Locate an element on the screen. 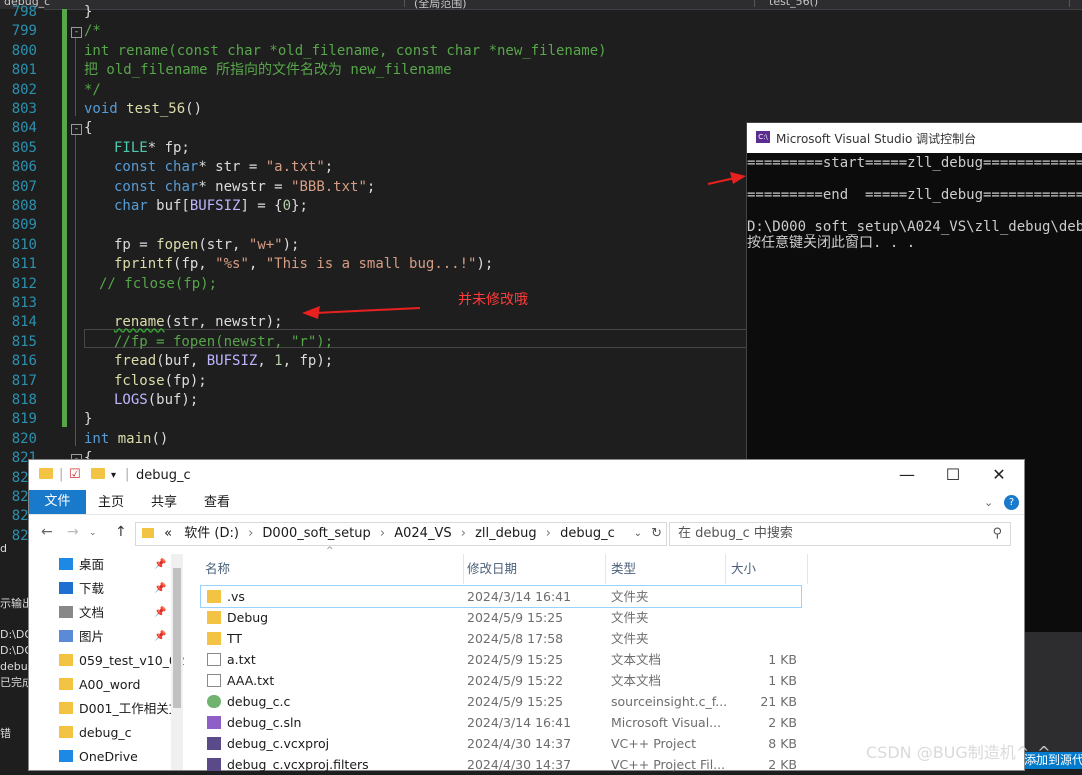 This screenshot has width=1082, height=775. nav-item: 桌面 is located at coordinates (81, 565).